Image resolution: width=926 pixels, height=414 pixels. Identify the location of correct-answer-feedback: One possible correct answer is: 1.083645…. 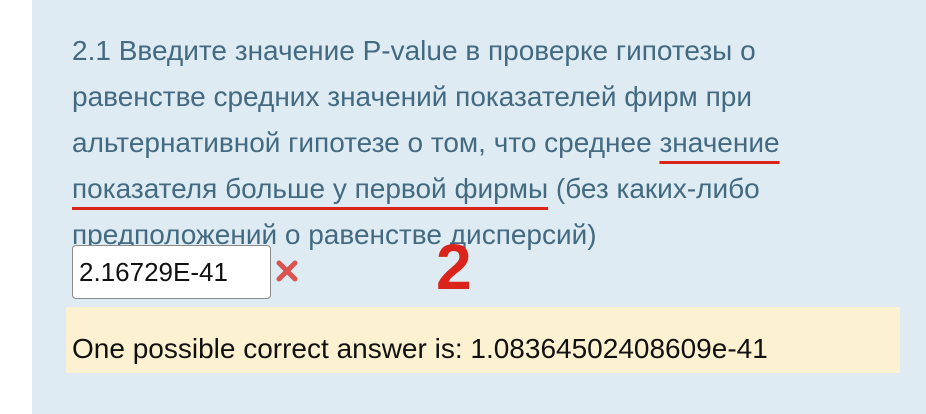
(483, 340).